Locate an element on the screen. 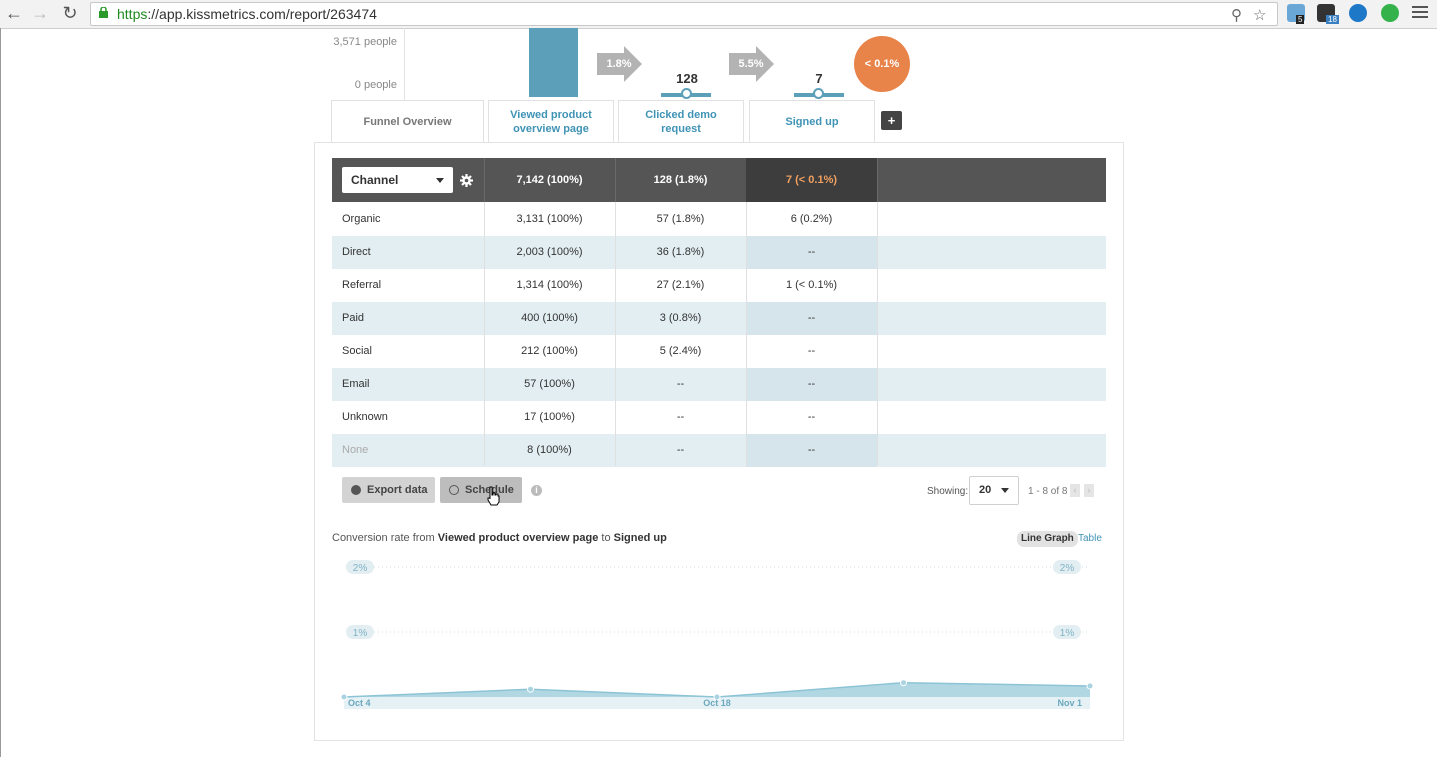 The height and width of the screenshot is (757, 1437). table-toggle: Table is located at coordinates (1090, 539).